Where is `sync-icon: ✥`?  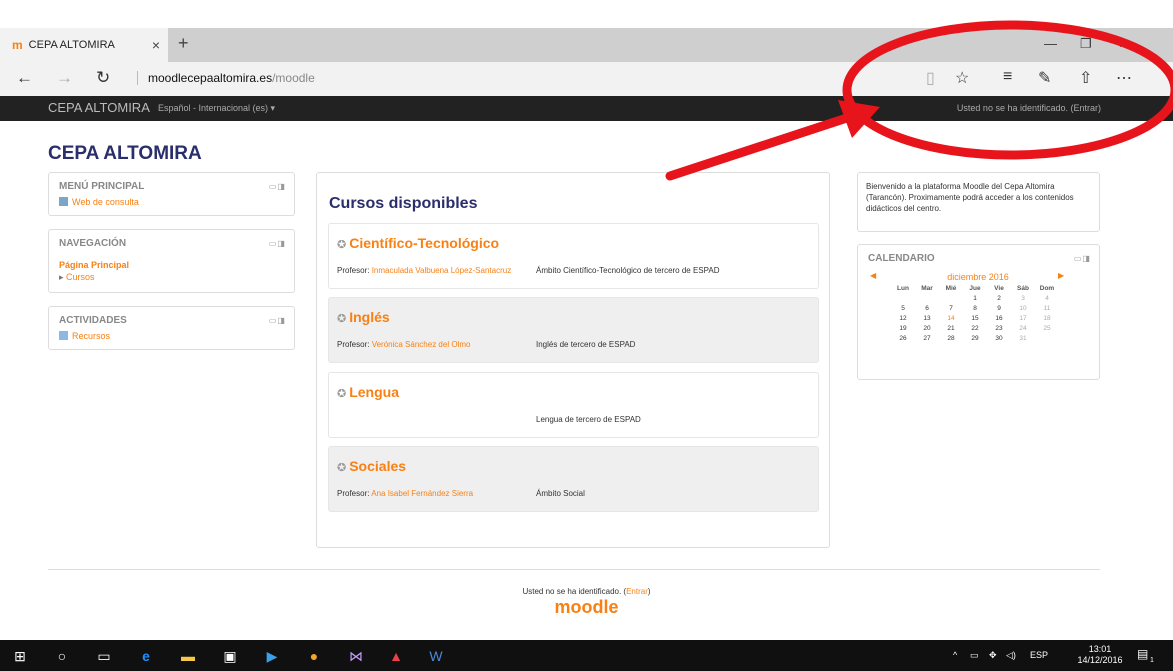 sync-icon: ✥ is located at coordinates (993, 655).